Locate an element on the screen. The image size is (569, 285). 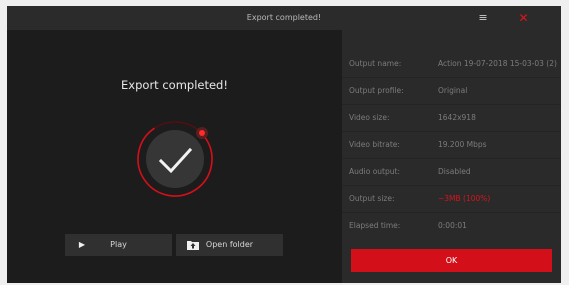
detail-label: Audio output: is located at coordinates (374, 171).